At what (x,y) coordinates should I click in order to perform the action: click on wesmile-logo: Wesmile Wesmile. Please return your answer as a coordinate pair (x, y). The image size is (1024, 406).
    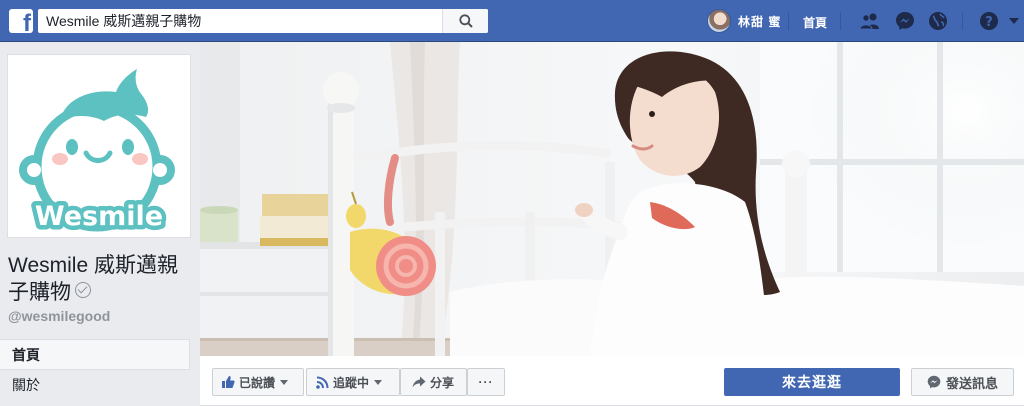
    Looking at the image, I should click on (97, 153).